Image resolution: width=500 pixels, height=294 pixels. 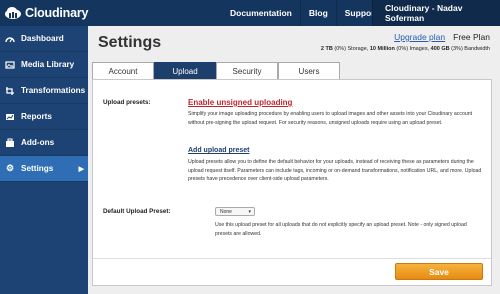 I want to click on media-library-icon, so click(x=10, y=65).